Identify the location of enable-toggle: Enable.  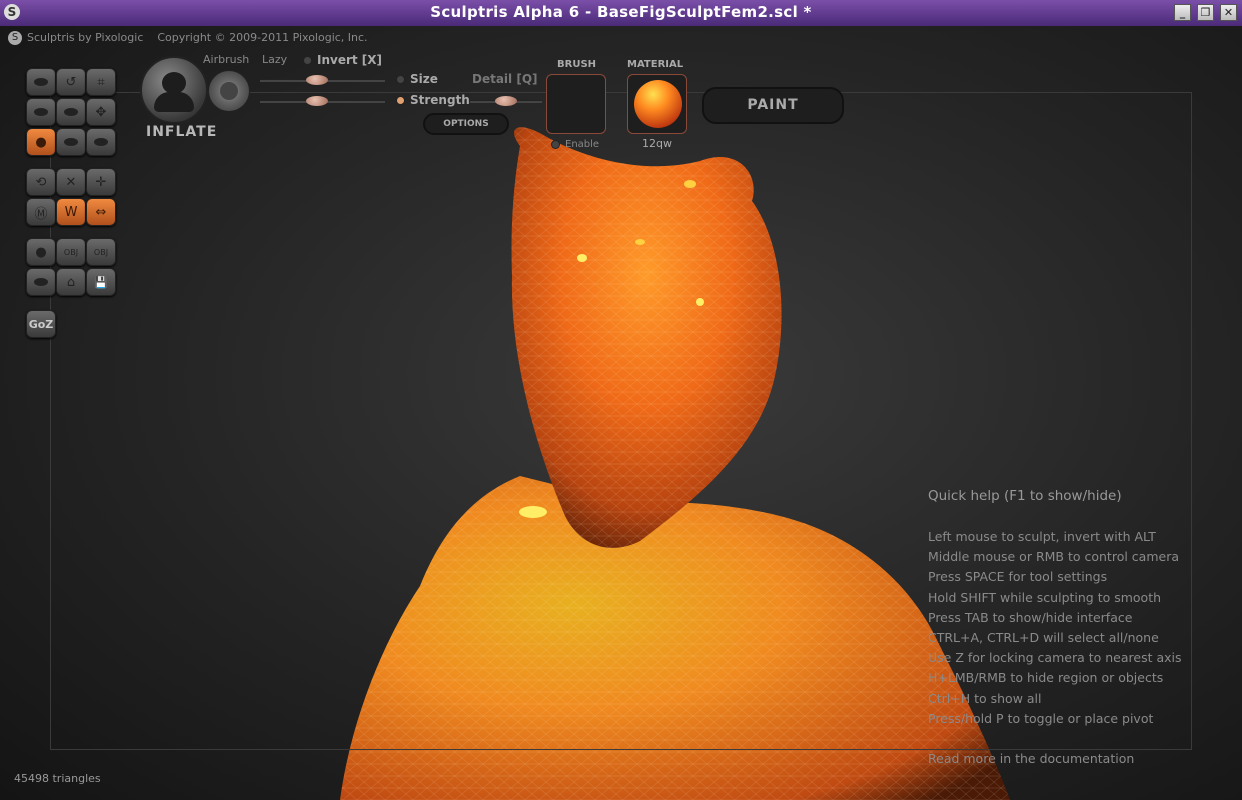
(575, 144).